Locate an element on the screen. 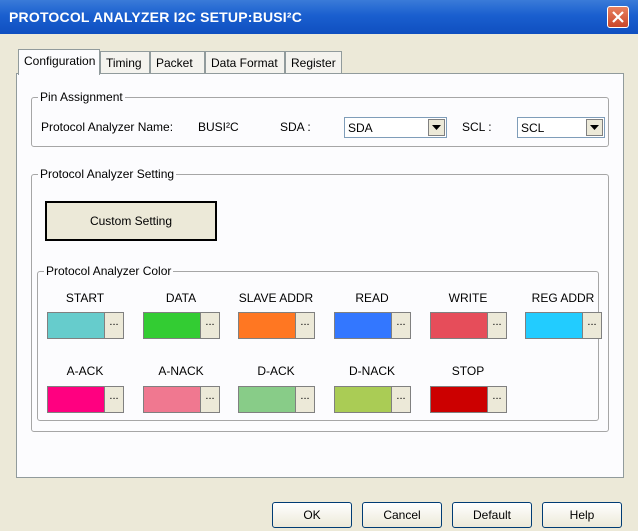  tab-label: Register is located at coordinates (313, 63).